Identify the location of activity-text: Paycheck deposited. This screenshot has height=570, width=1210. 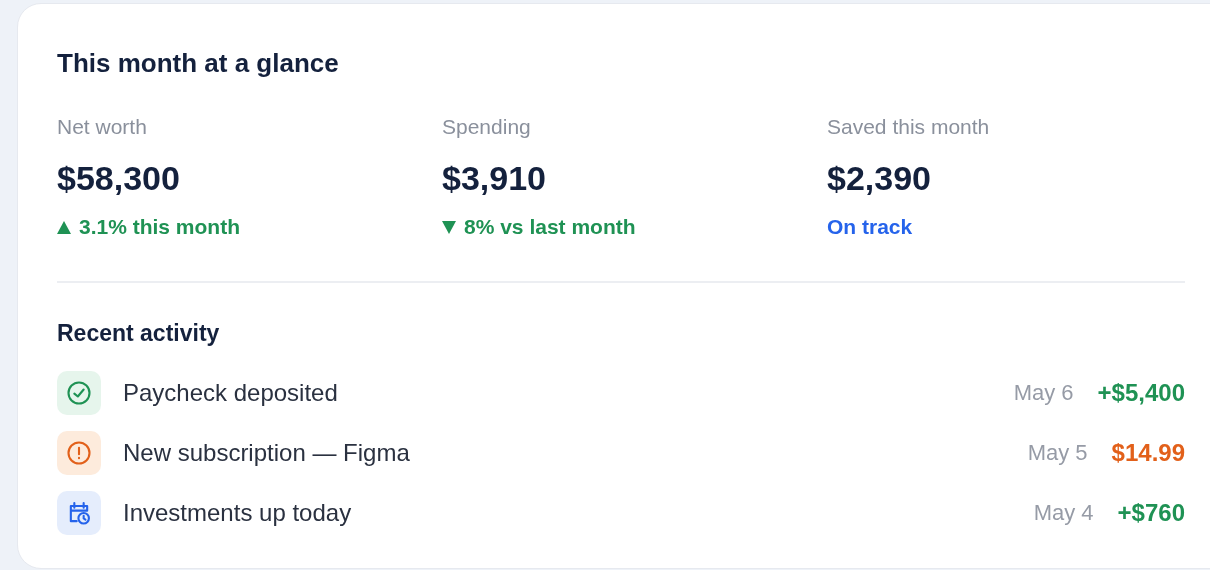
(231, 393).